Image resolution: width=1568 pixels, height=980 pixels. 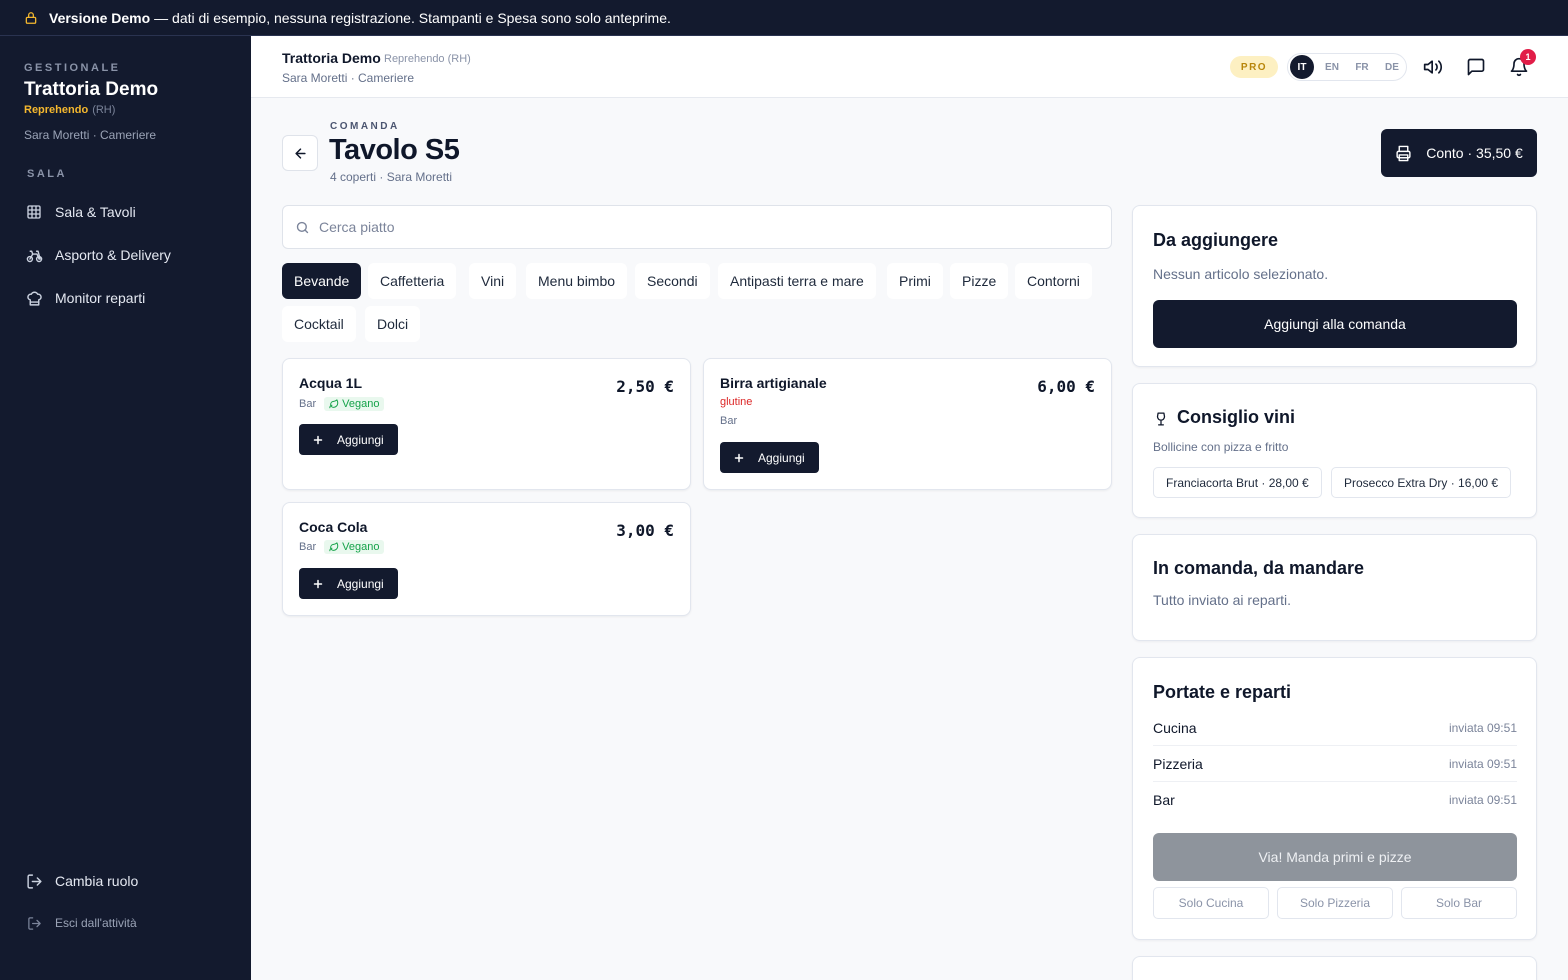 I want to click on notification-count-badge: 1, so click(x=1528, y=57).